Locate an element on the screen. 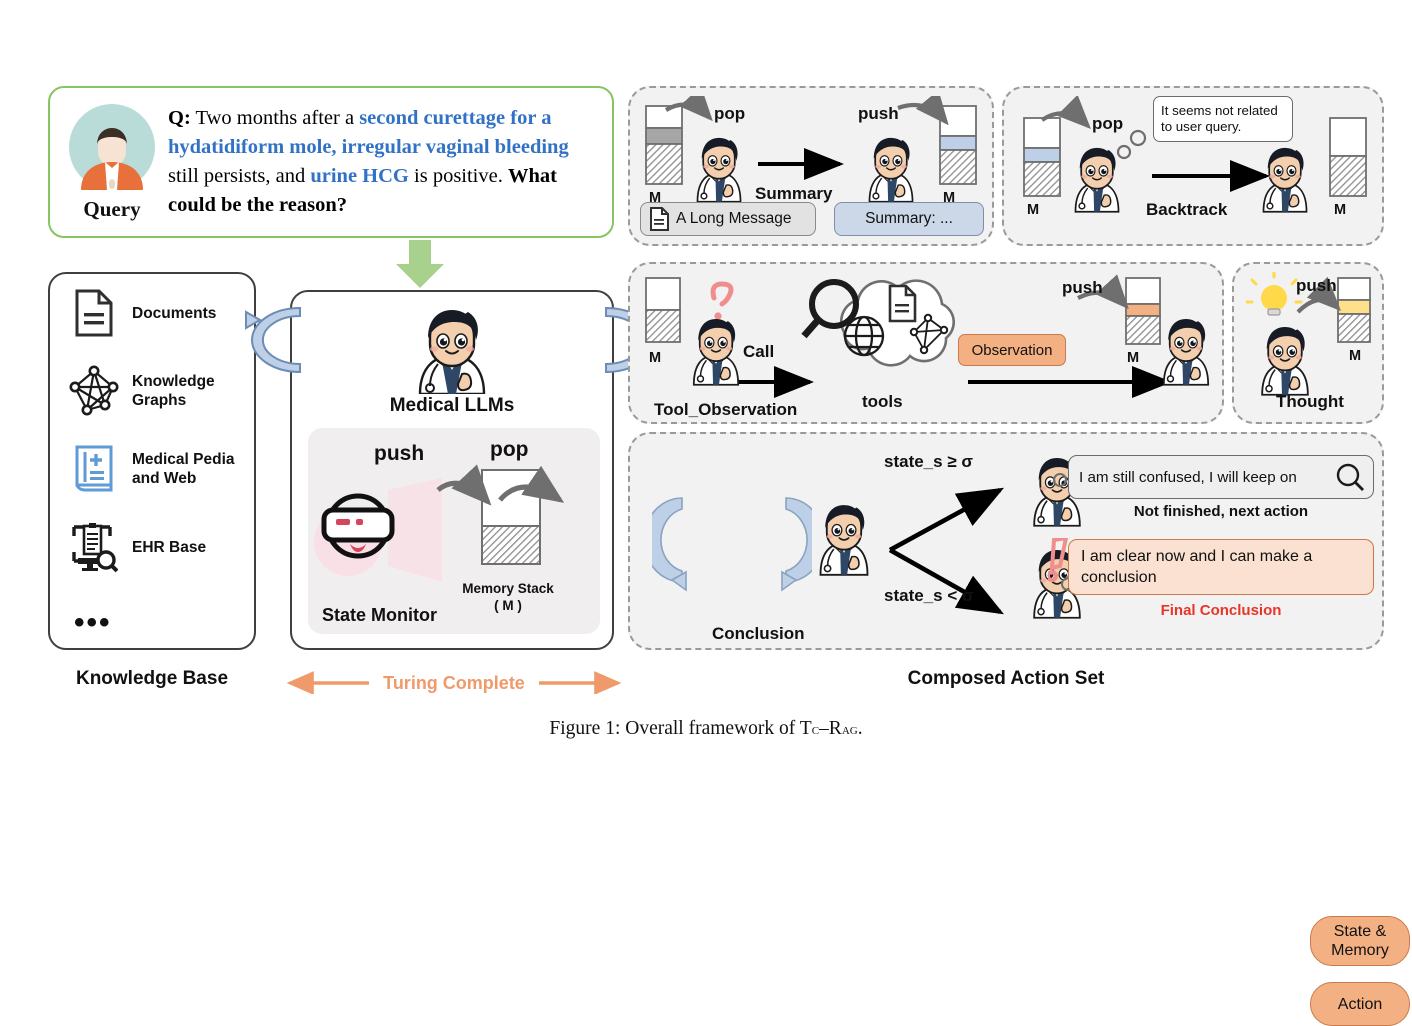 The image size is (1412, 1026). turing-complete-row: Turing Complete is located at coordinates (454, 683).